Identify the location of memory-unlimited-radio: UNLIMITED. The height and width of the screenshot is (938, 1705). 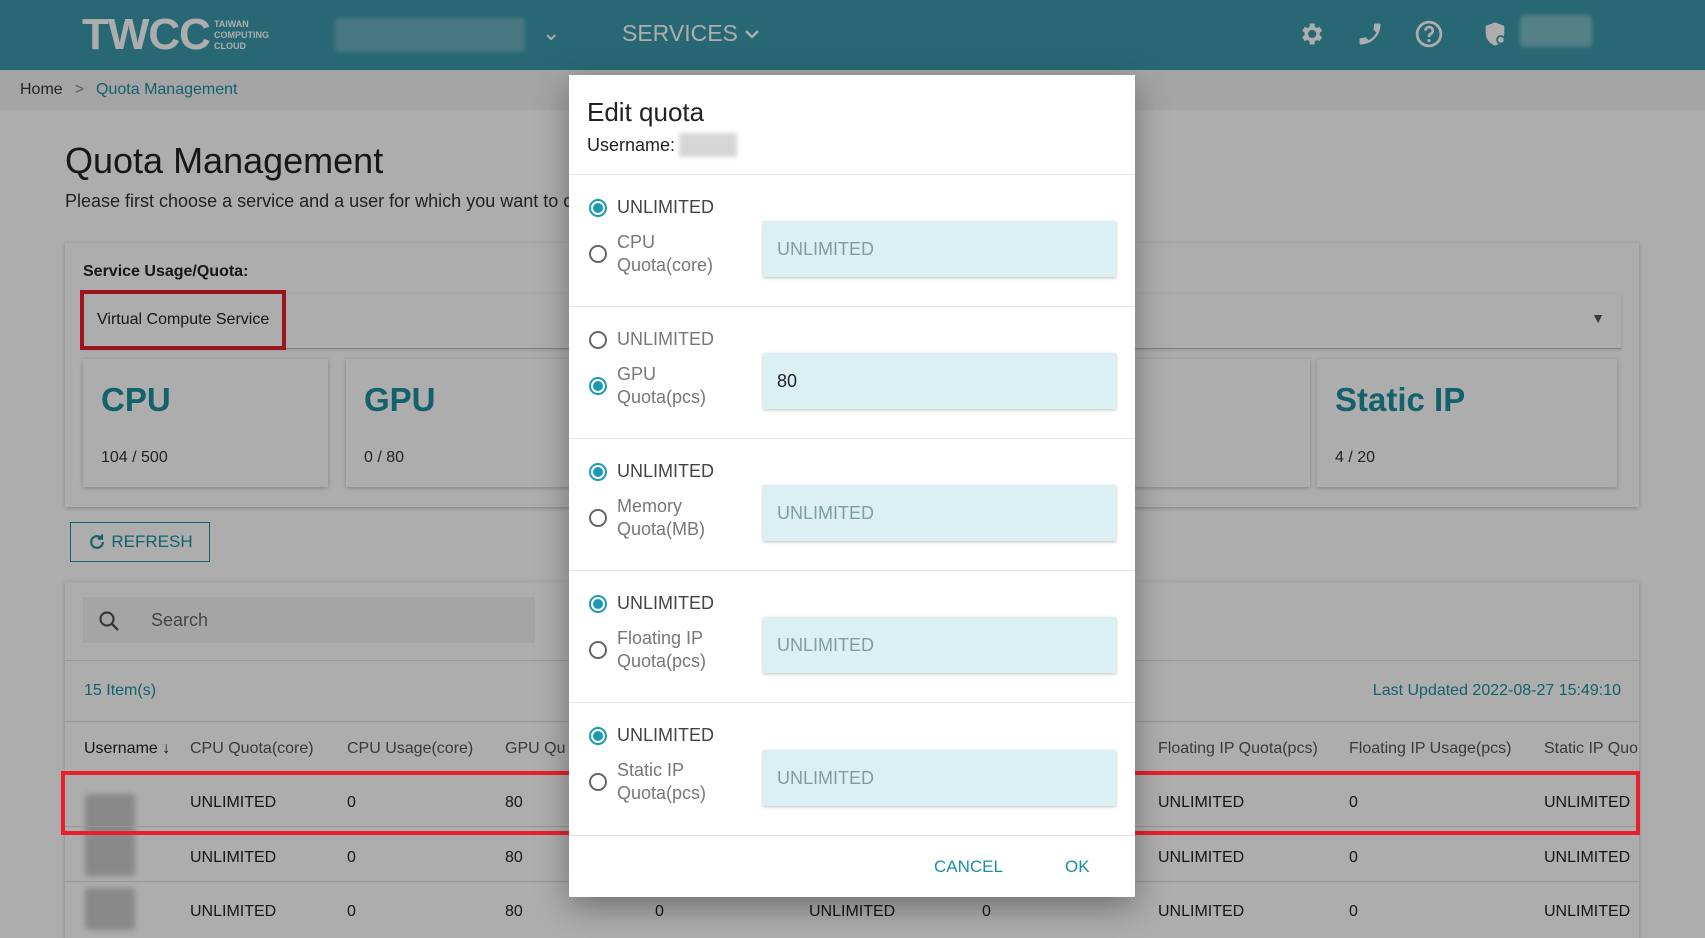
(651, 471).